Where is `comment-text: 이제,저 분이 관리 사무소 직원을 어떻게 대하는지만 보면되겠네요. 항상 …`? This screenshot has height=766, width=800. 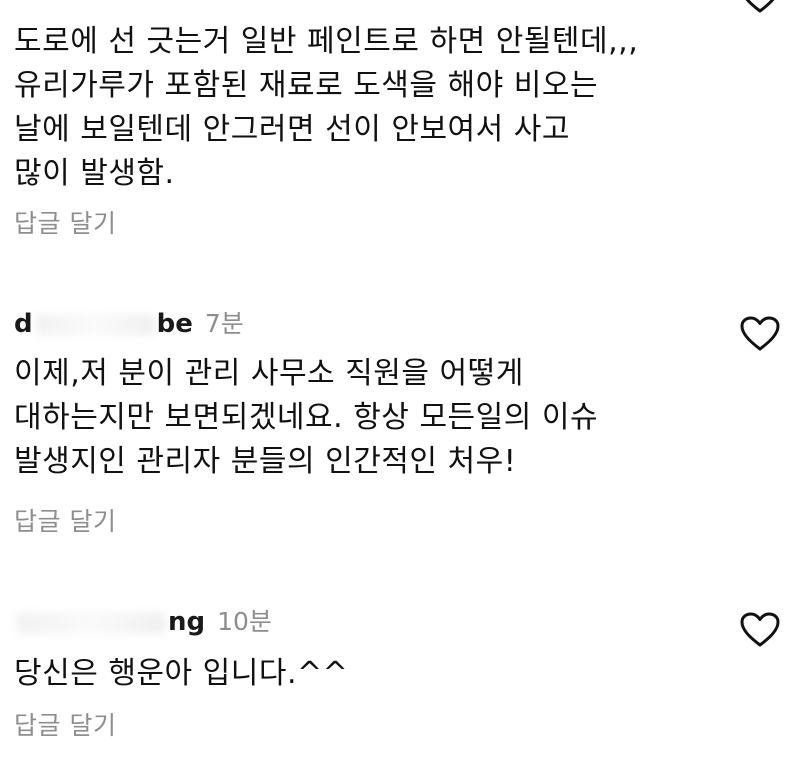 comment-text: 이제,저 분이 관리 사무소 직원을 어떻게 대하는지만 보면되겠네요. 항상 … is located at coordinates (306, 417).